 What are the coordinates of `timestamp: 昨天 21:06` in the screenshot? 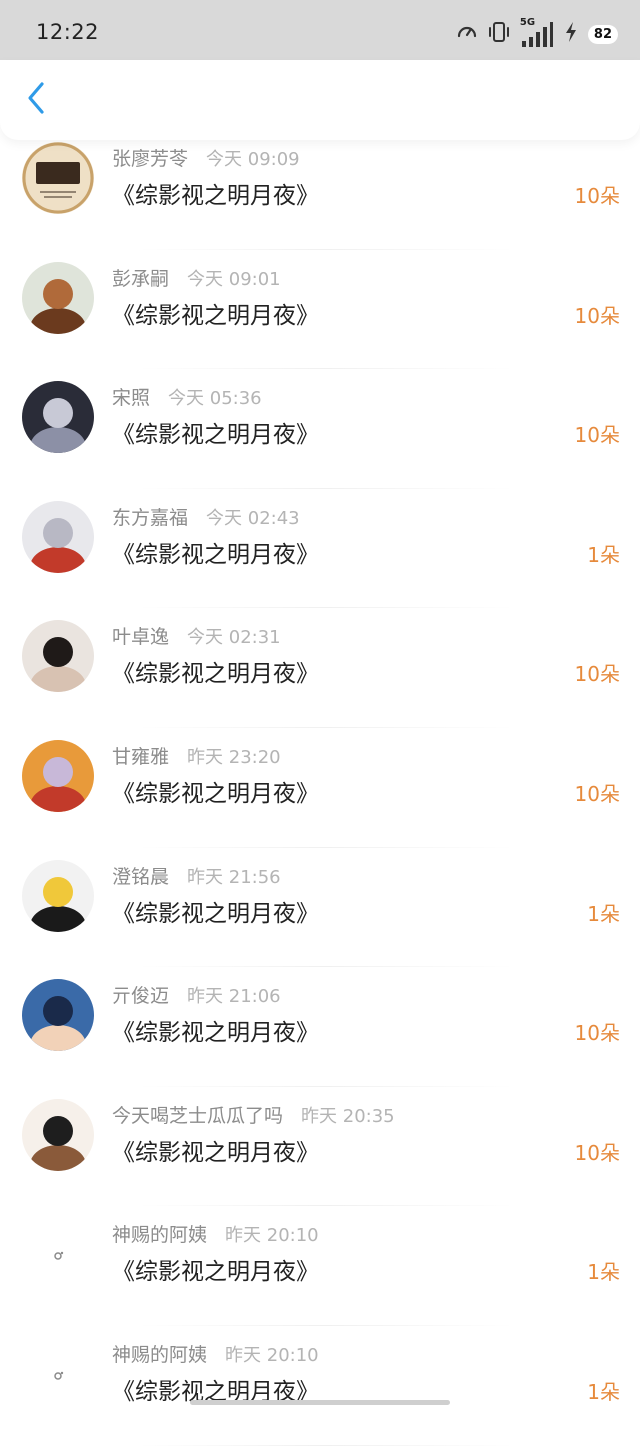 It's located at (234, 997).